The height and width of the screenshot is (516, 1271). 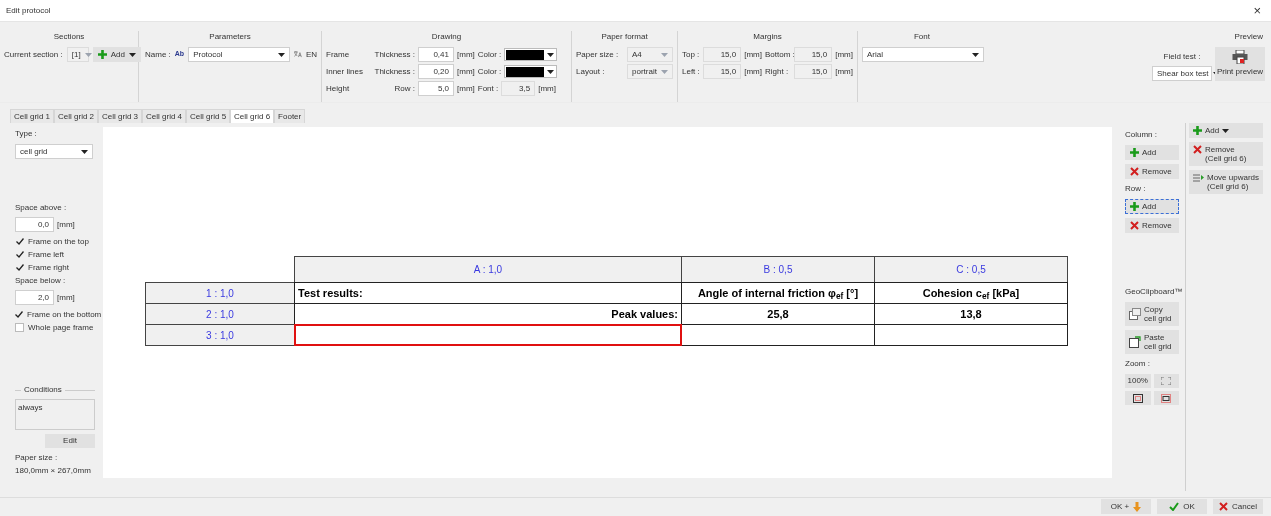 What do you see at coordinates (923, 54) in the screenshot?
I see `font-select: Arial` at bounding box center [923, 54].